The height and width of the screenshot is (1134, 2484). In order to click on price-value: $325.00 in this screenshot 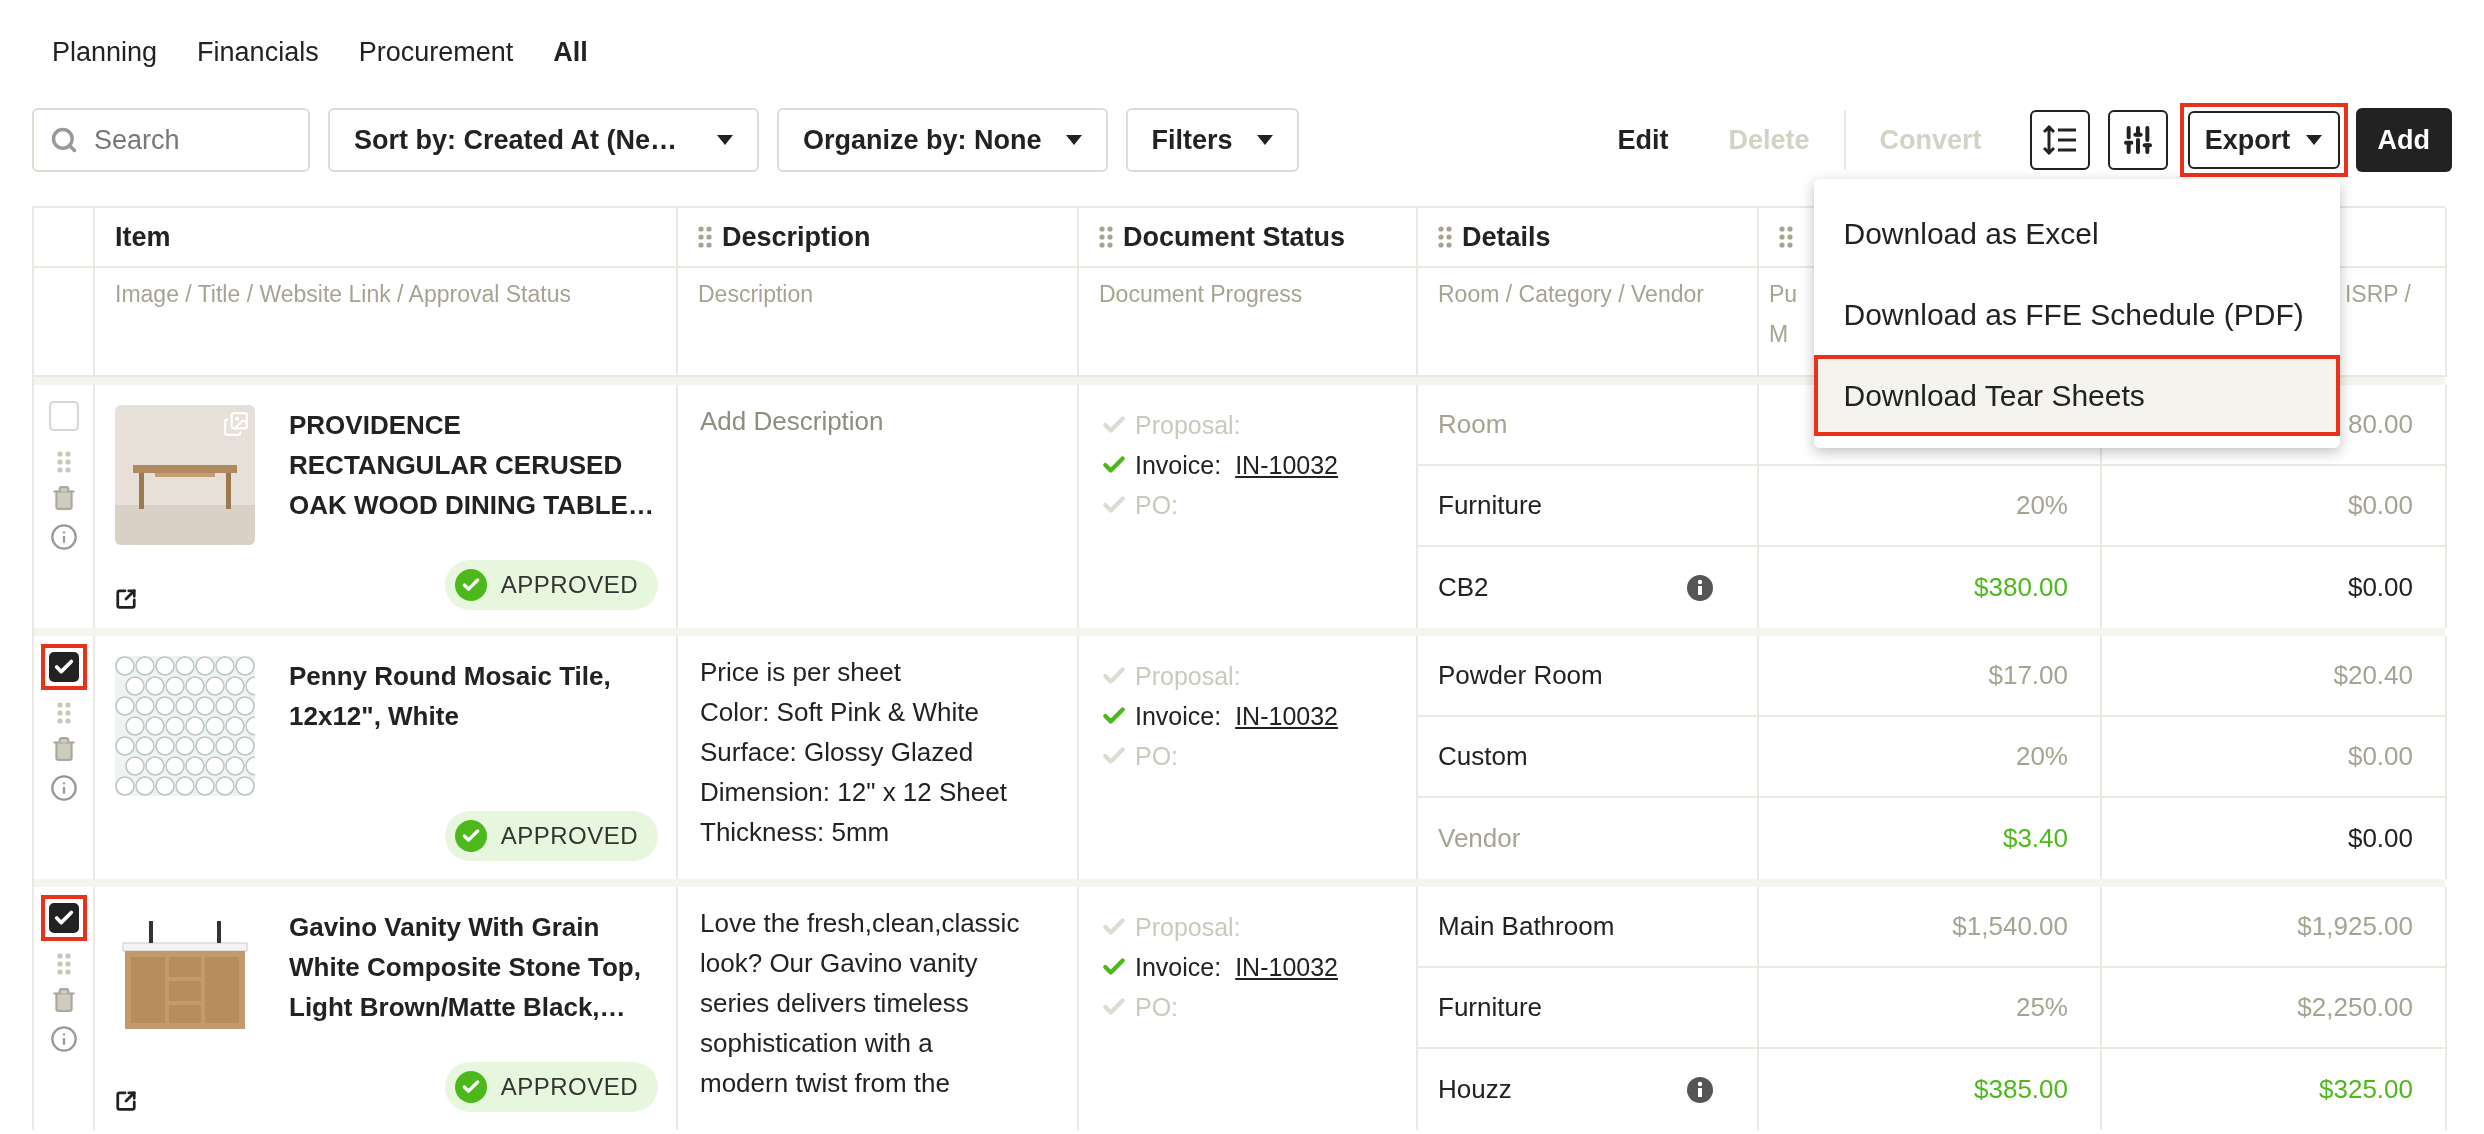, I will do `click(2366, 1089)`.